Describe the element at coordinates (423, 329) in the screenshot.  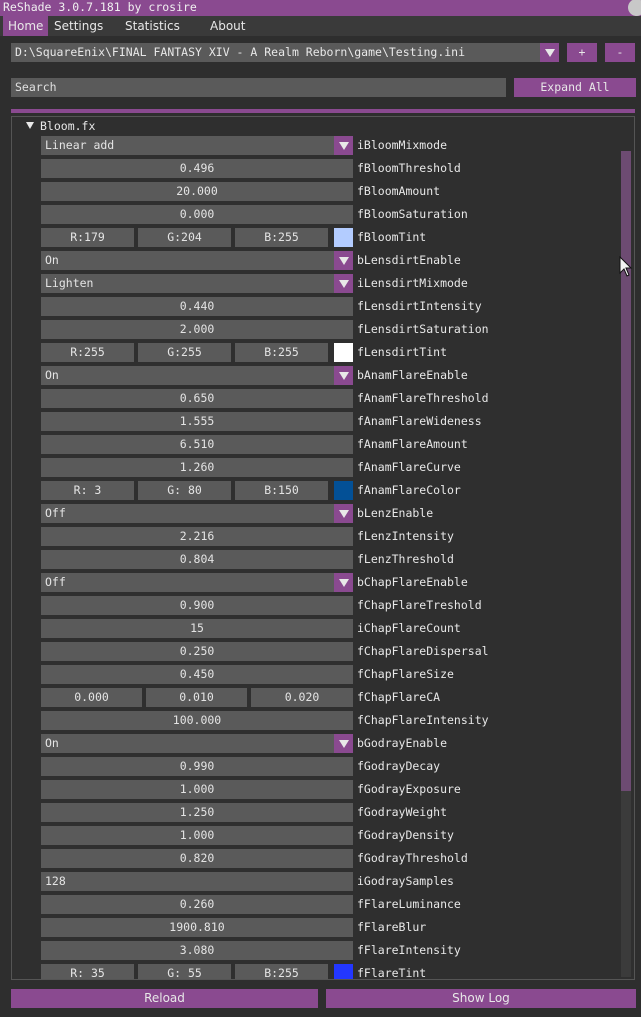
I see `param-label: fLensdirtSaturation` at that location.